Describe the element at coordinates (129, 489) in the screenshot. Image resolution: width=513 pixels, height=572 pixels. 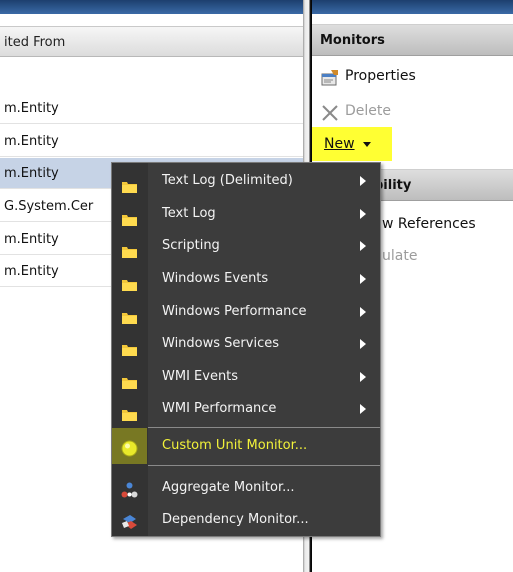
I see `aggregate-monitor-icon` at that location.